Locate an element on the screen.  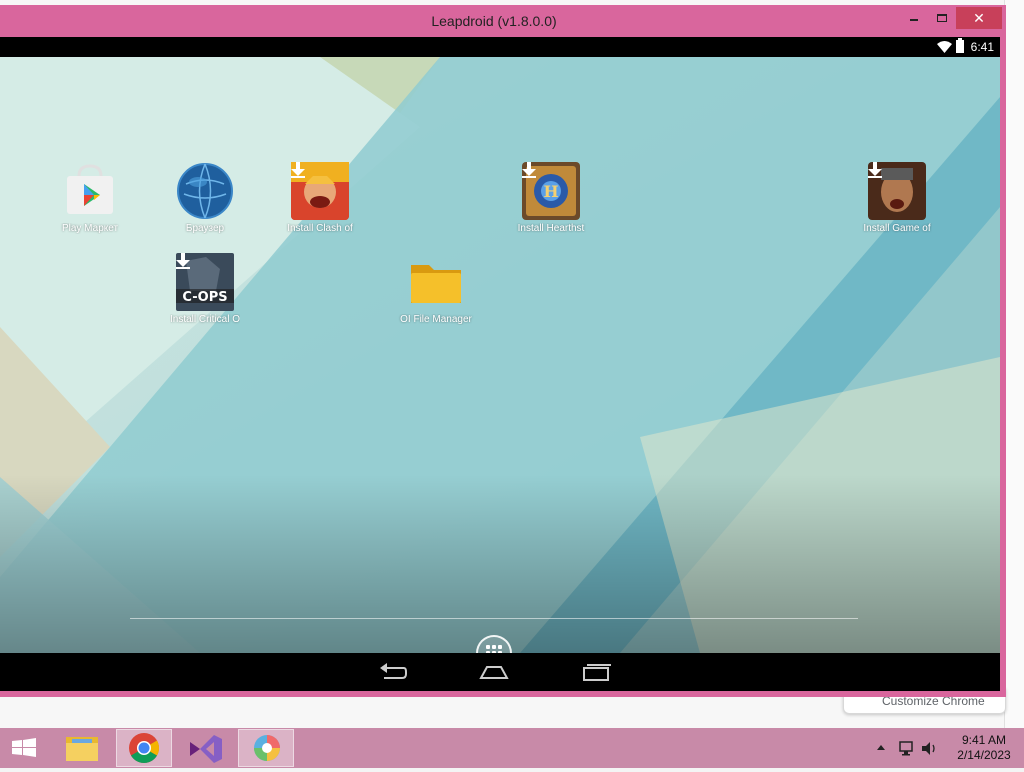
battery-icon is located at coordinates (960, 45).